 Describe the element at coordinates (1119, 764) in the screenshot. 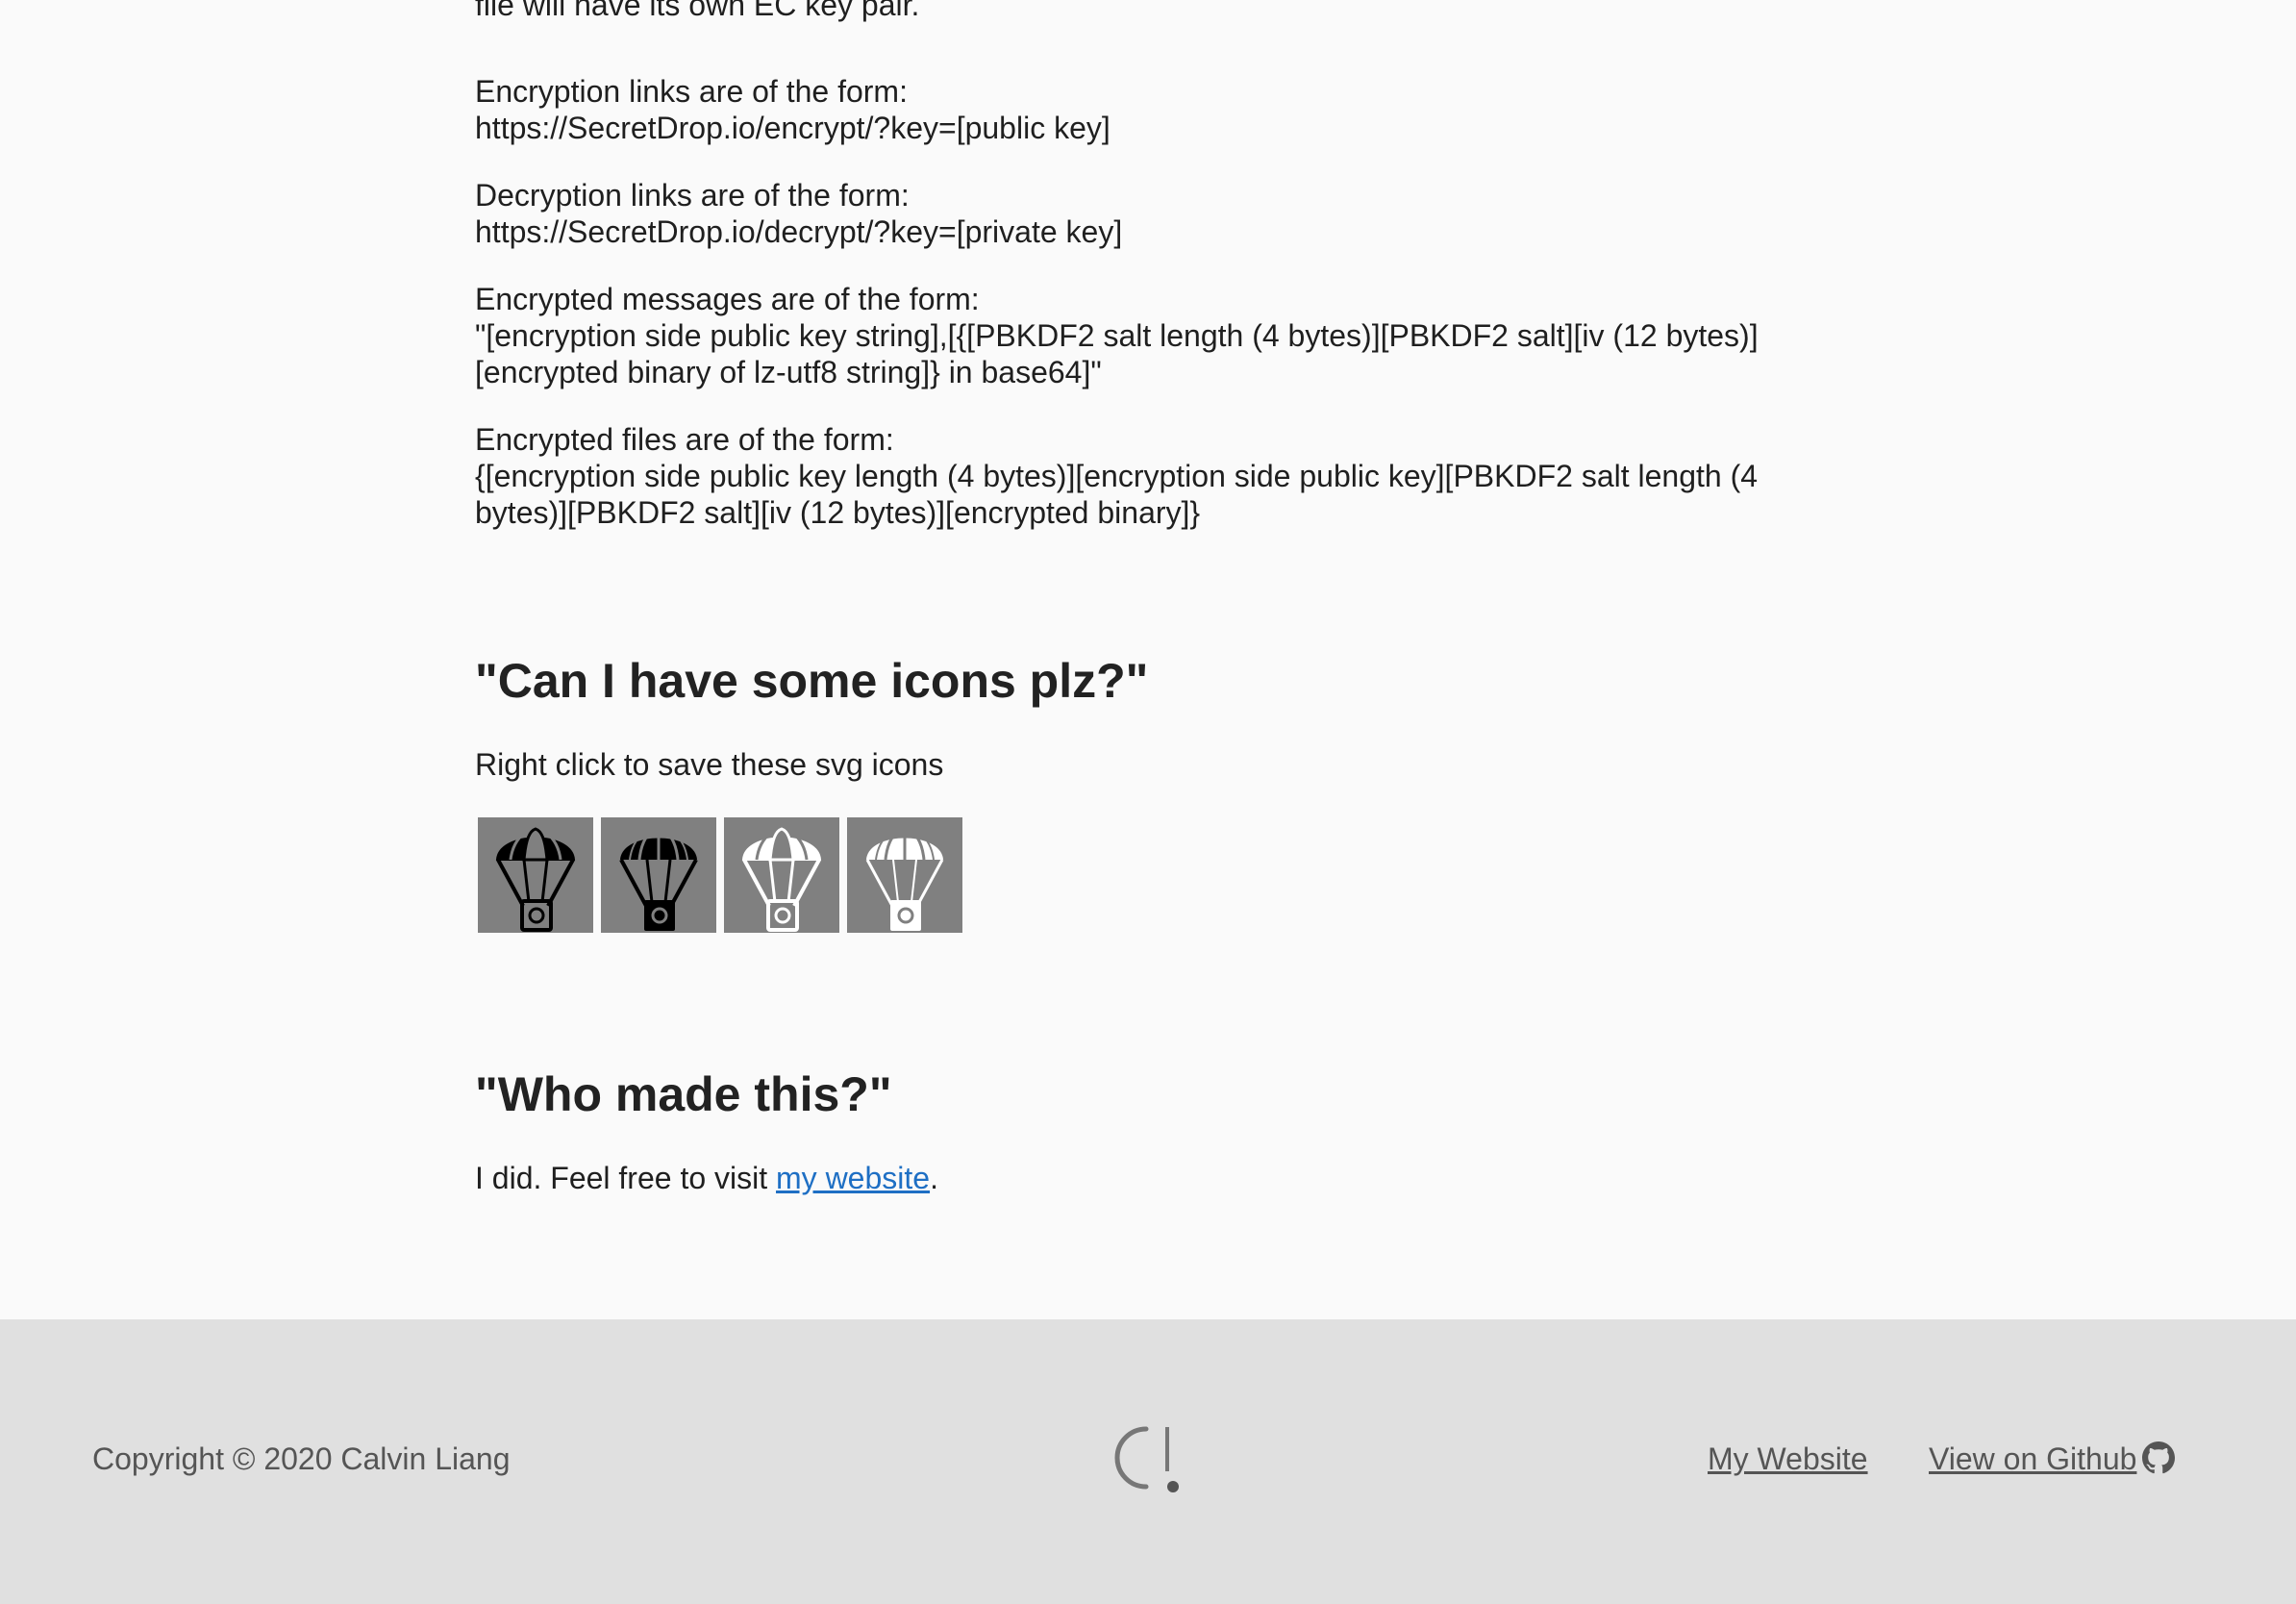

I see `icons-section-text: Right click to save these svg icons` at that location.